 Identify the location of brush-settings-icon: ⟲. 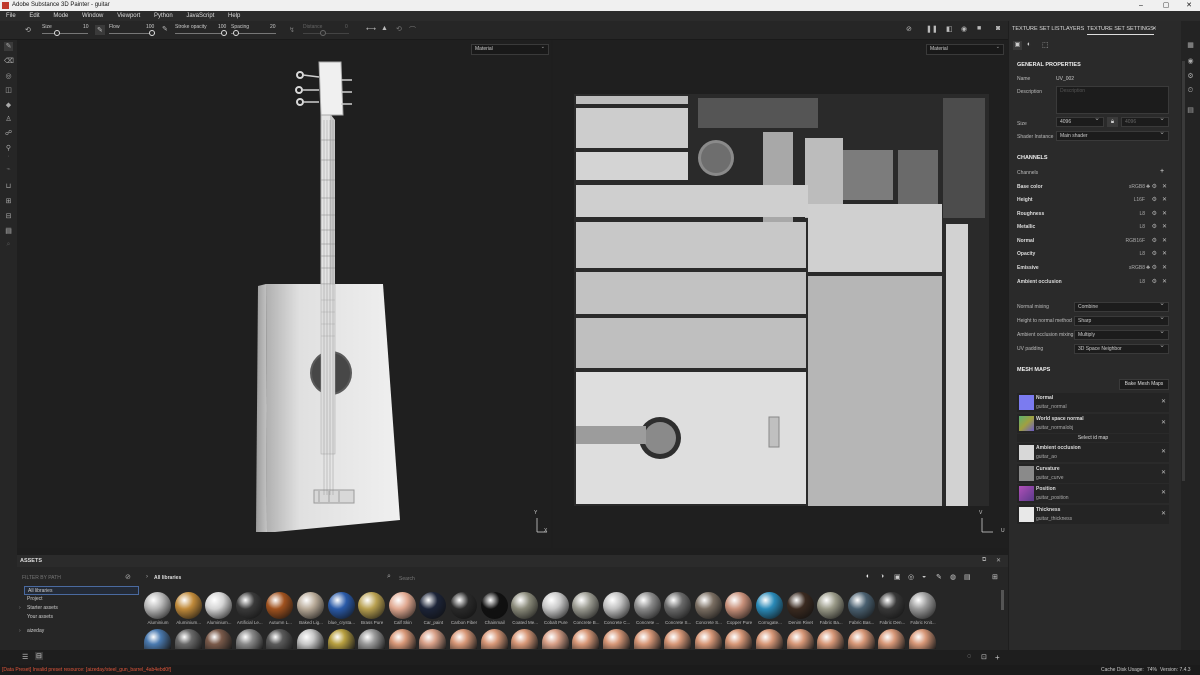
(28, 30).